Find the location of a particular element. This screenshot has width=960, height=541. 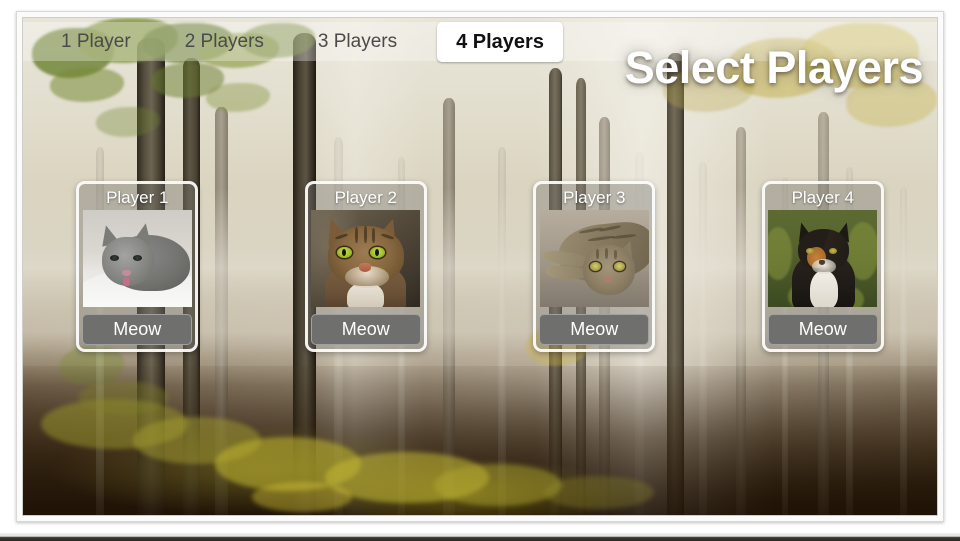

player-3-label: Player 3 is located at coordinates (594, 197).